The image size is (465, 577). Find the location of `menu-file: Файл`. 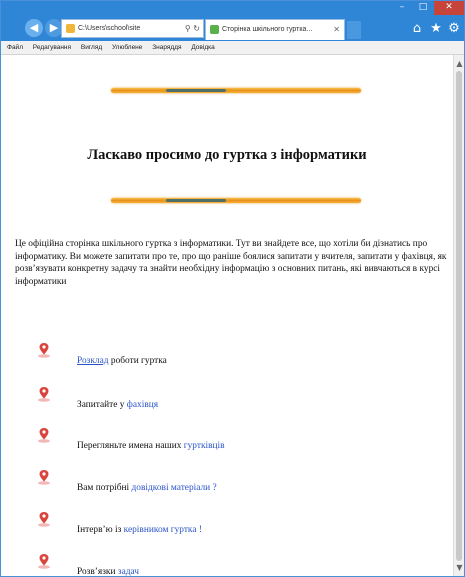

menu-file: Файл is located at coordinates (15, 47).